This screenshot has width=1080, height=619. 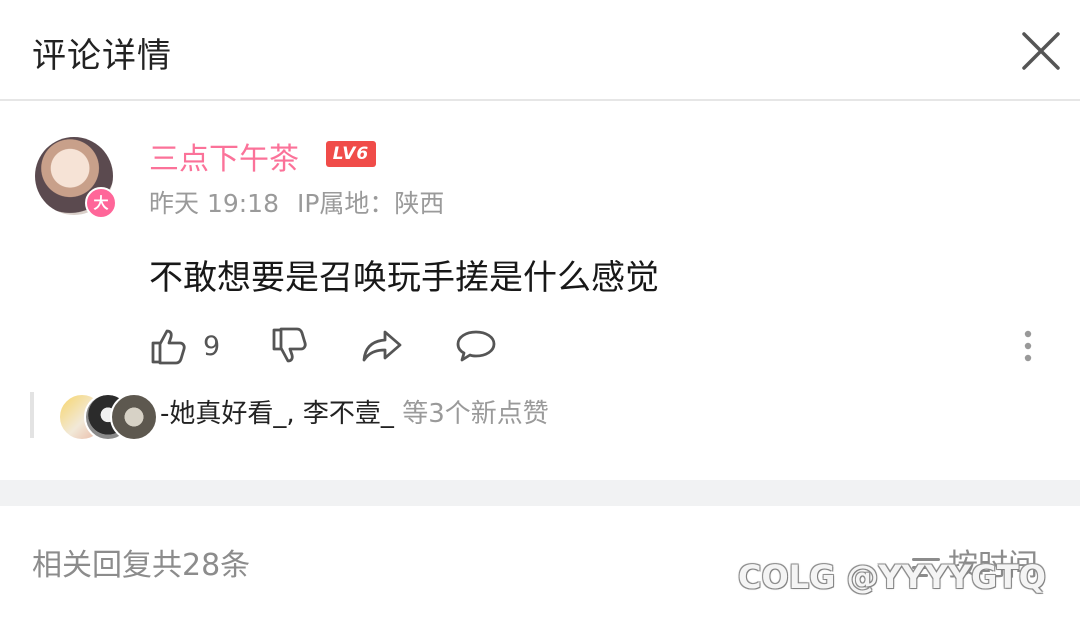 I want to click on liker-summary: -她真好看_, 李不壹_ 等3个新点赞, so click(x=354, y=411).